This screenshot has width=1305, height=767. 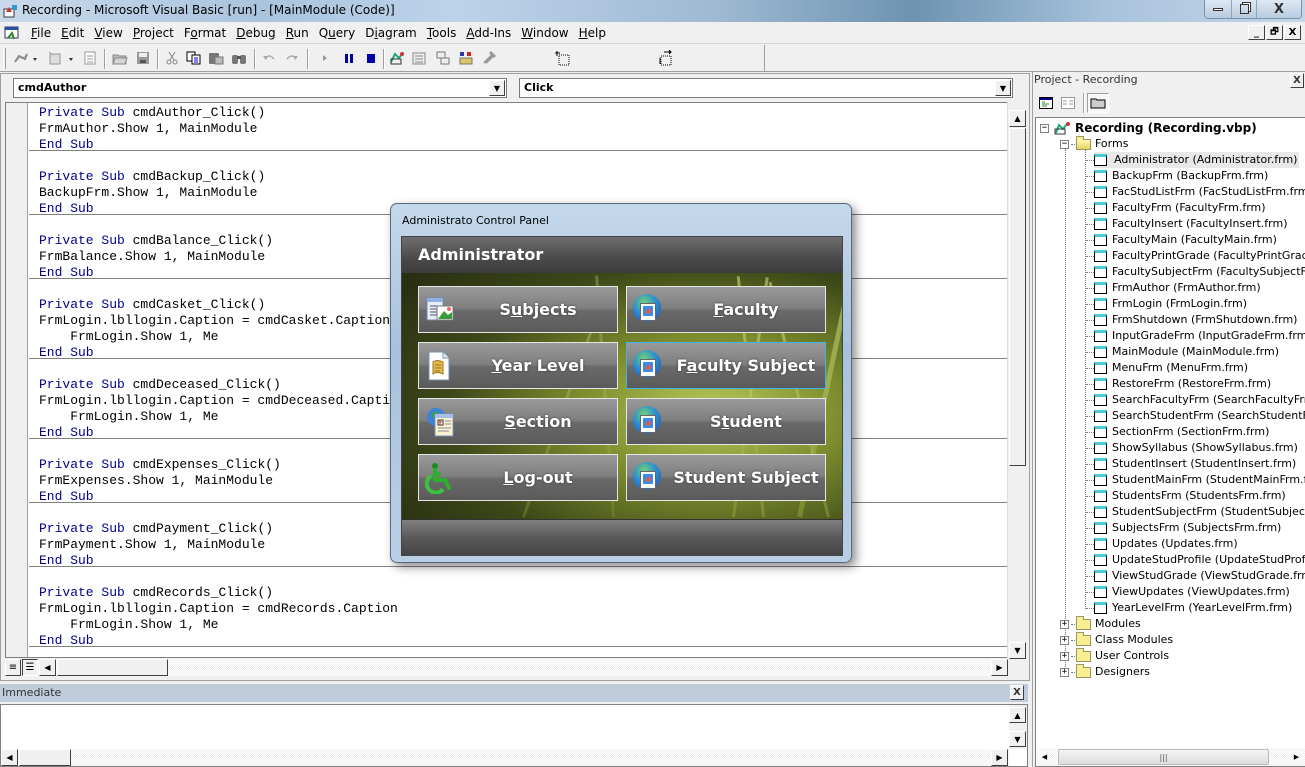 I want to click on faculty-subject-button: Faculty Subject, so click(x=726, y=365).